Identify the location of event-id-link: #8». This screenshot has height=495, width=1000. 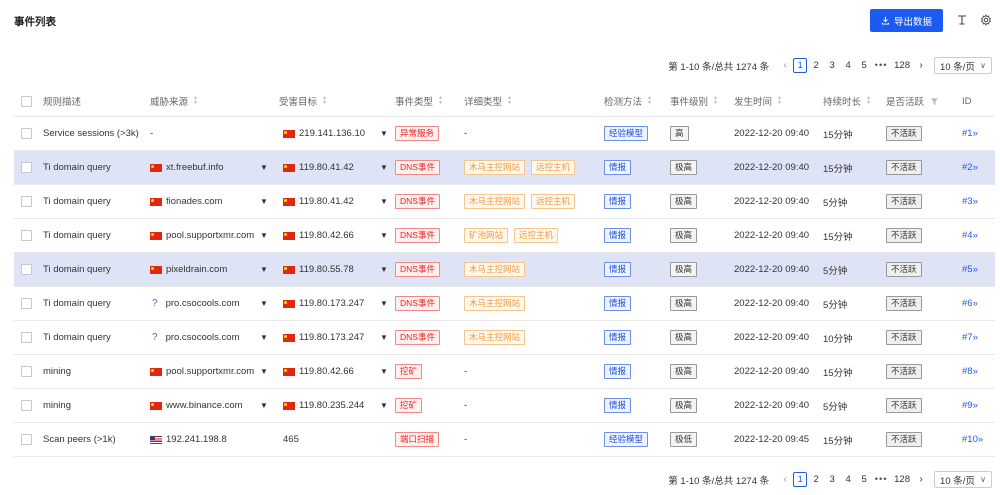
(970, 371).